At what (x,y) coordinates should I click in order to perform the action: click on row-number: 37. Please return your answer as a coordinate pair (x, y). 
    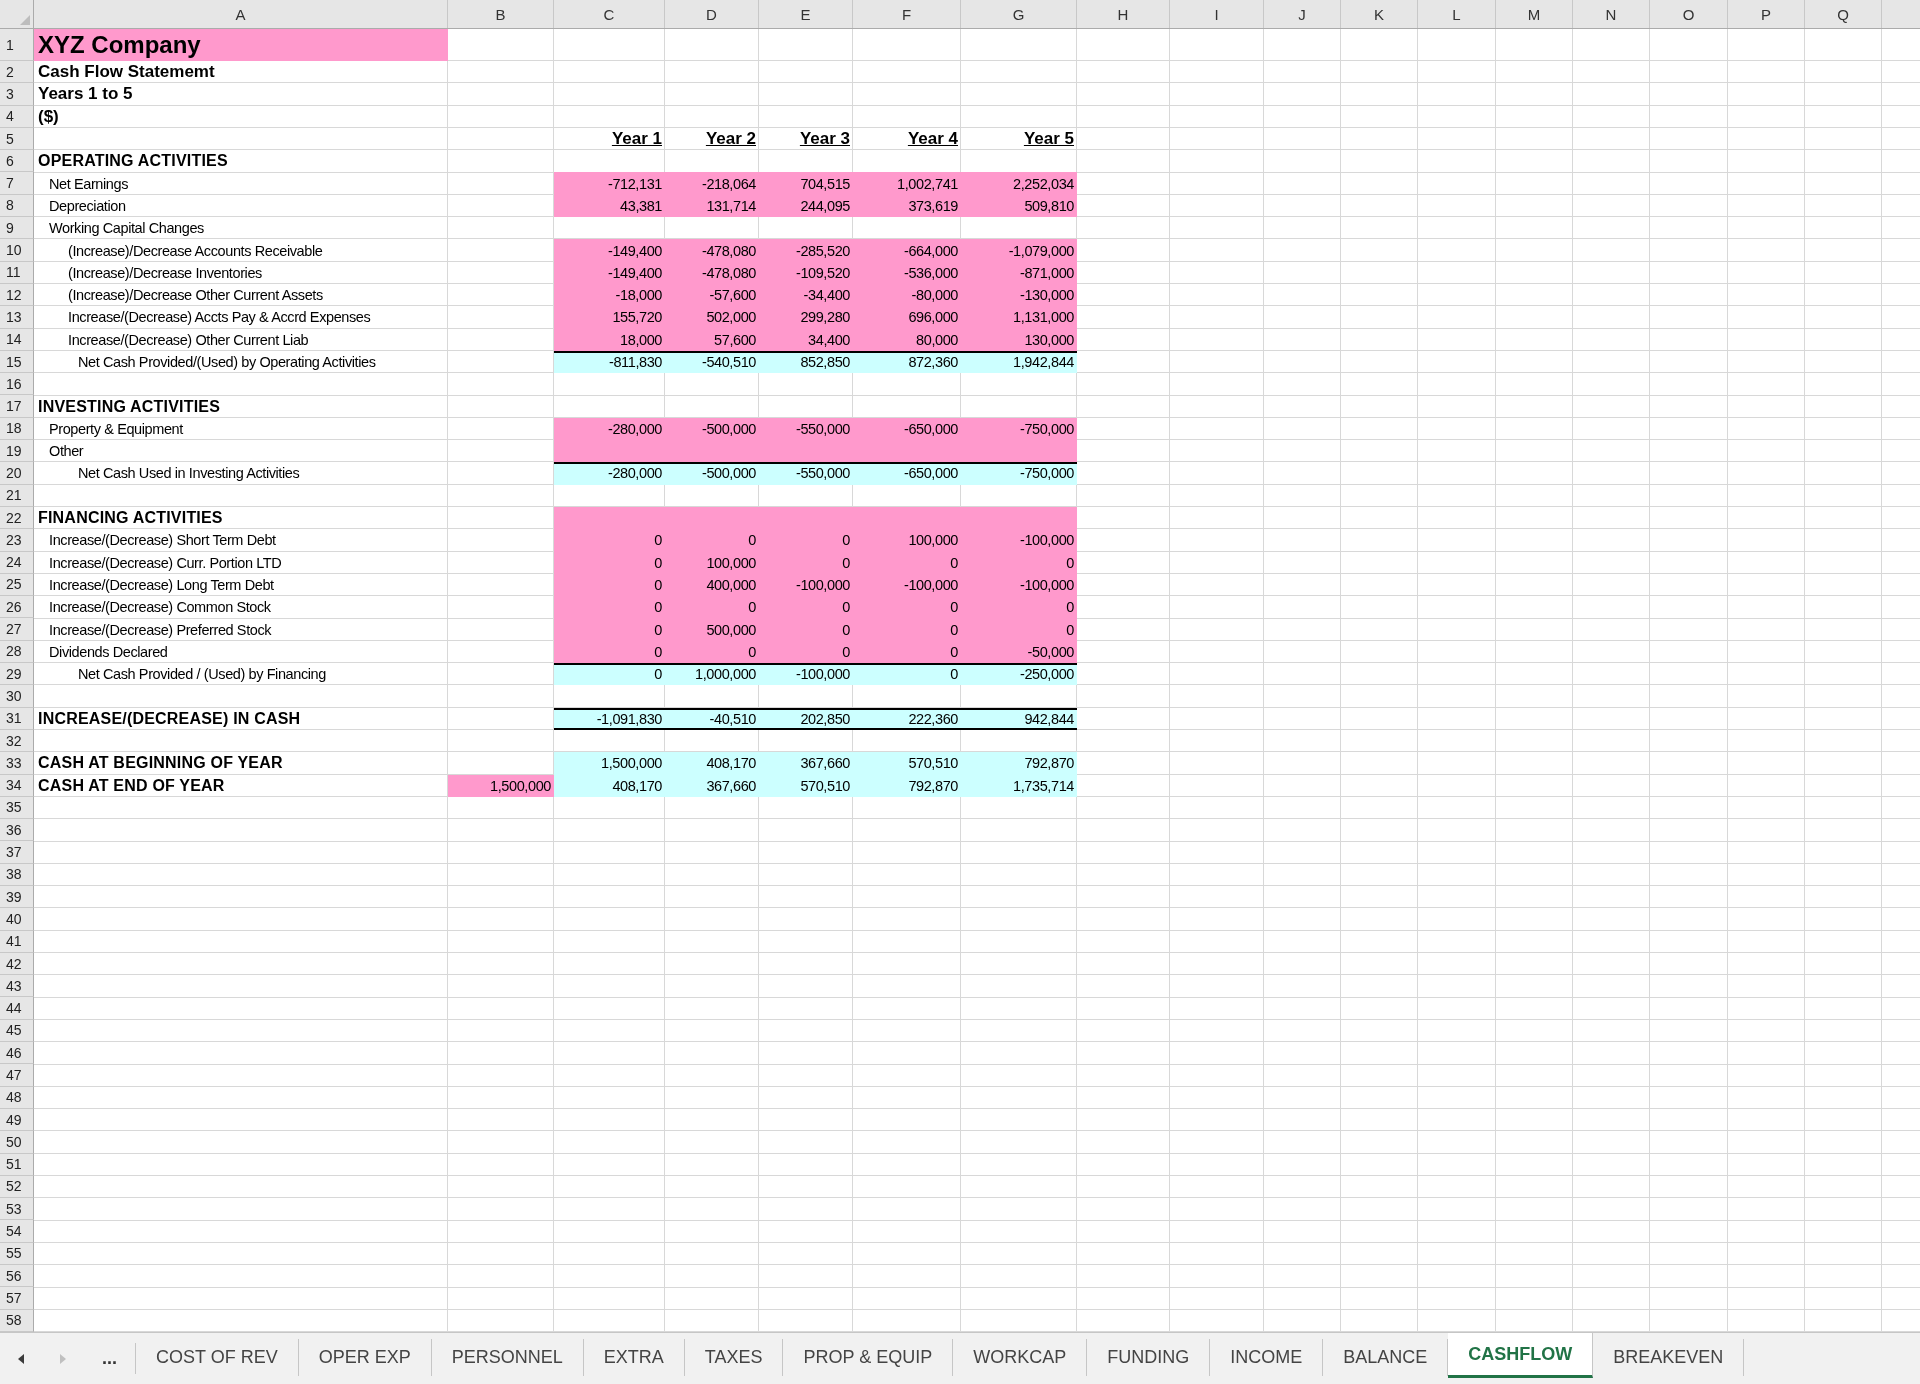
    Looking at the image, I should click on (17, 852).